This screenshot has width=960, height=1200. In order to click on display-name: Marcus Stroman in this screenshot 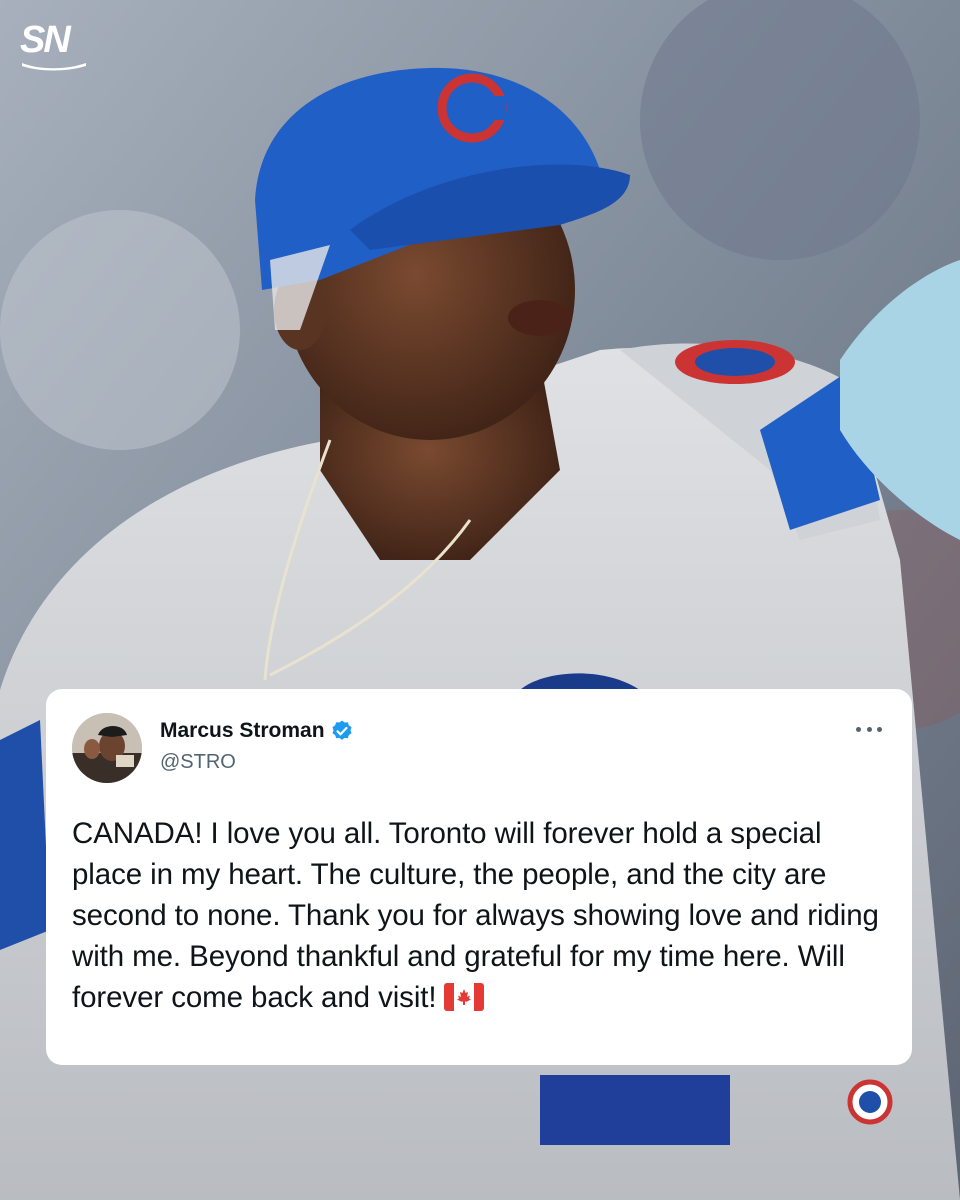, I will do `click(242, 731)`.